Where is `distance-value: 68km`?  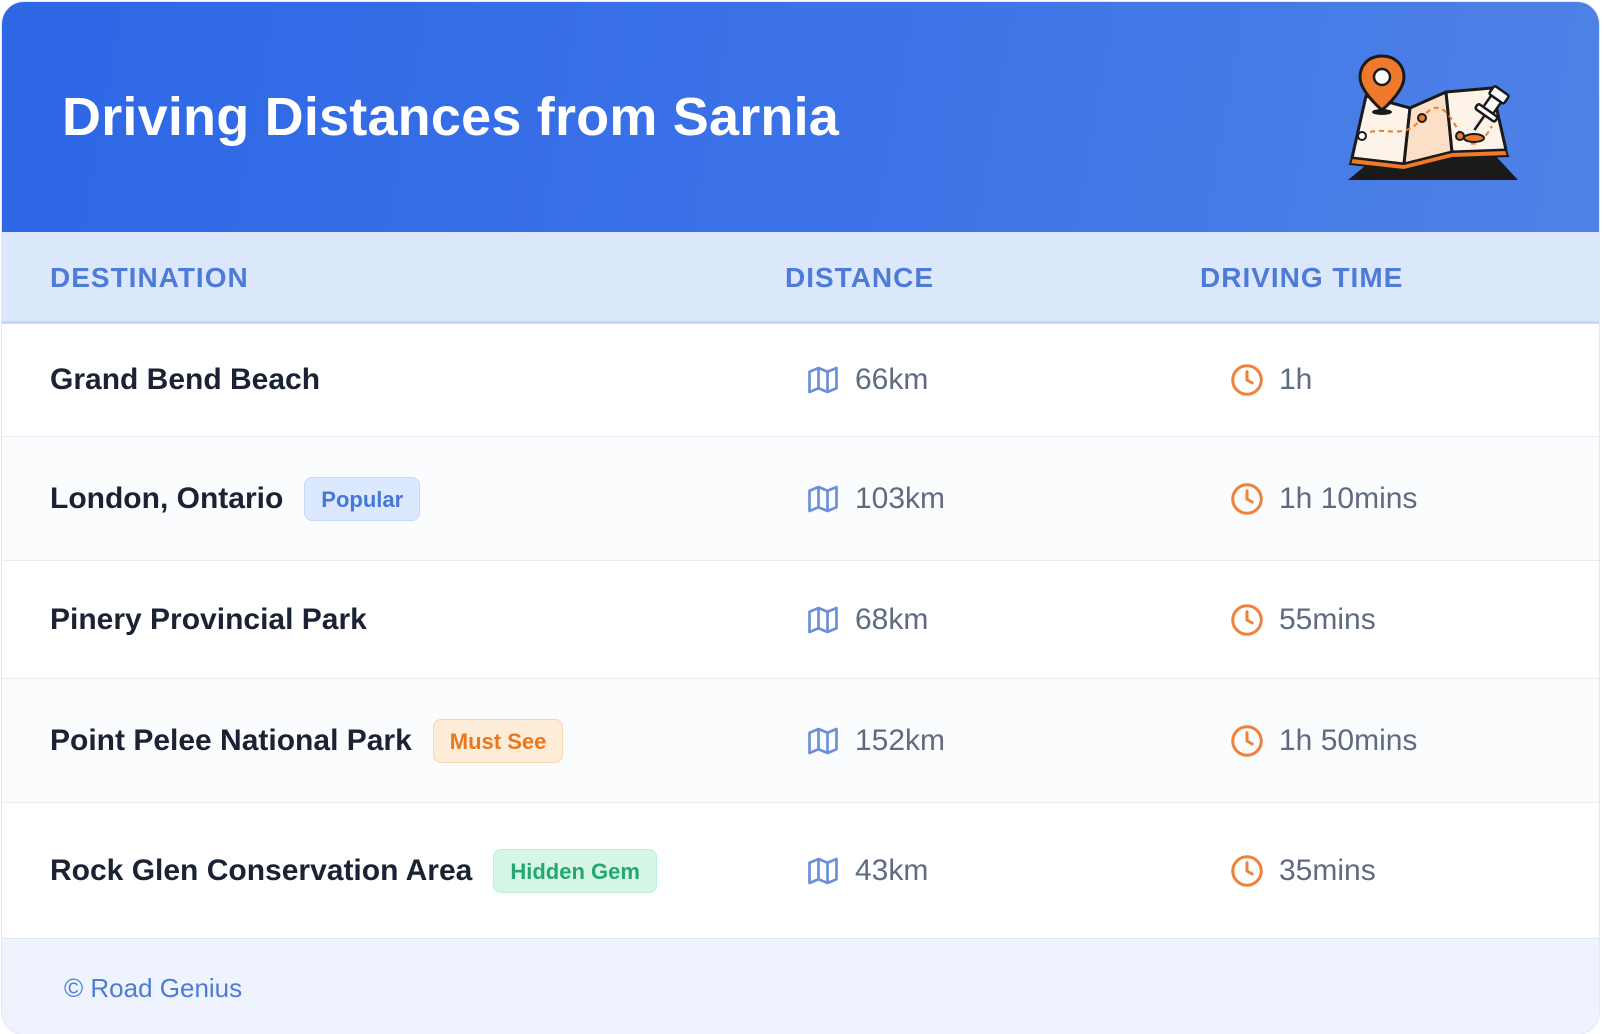
distance-value: 68km is located at coordinates (892, 619).